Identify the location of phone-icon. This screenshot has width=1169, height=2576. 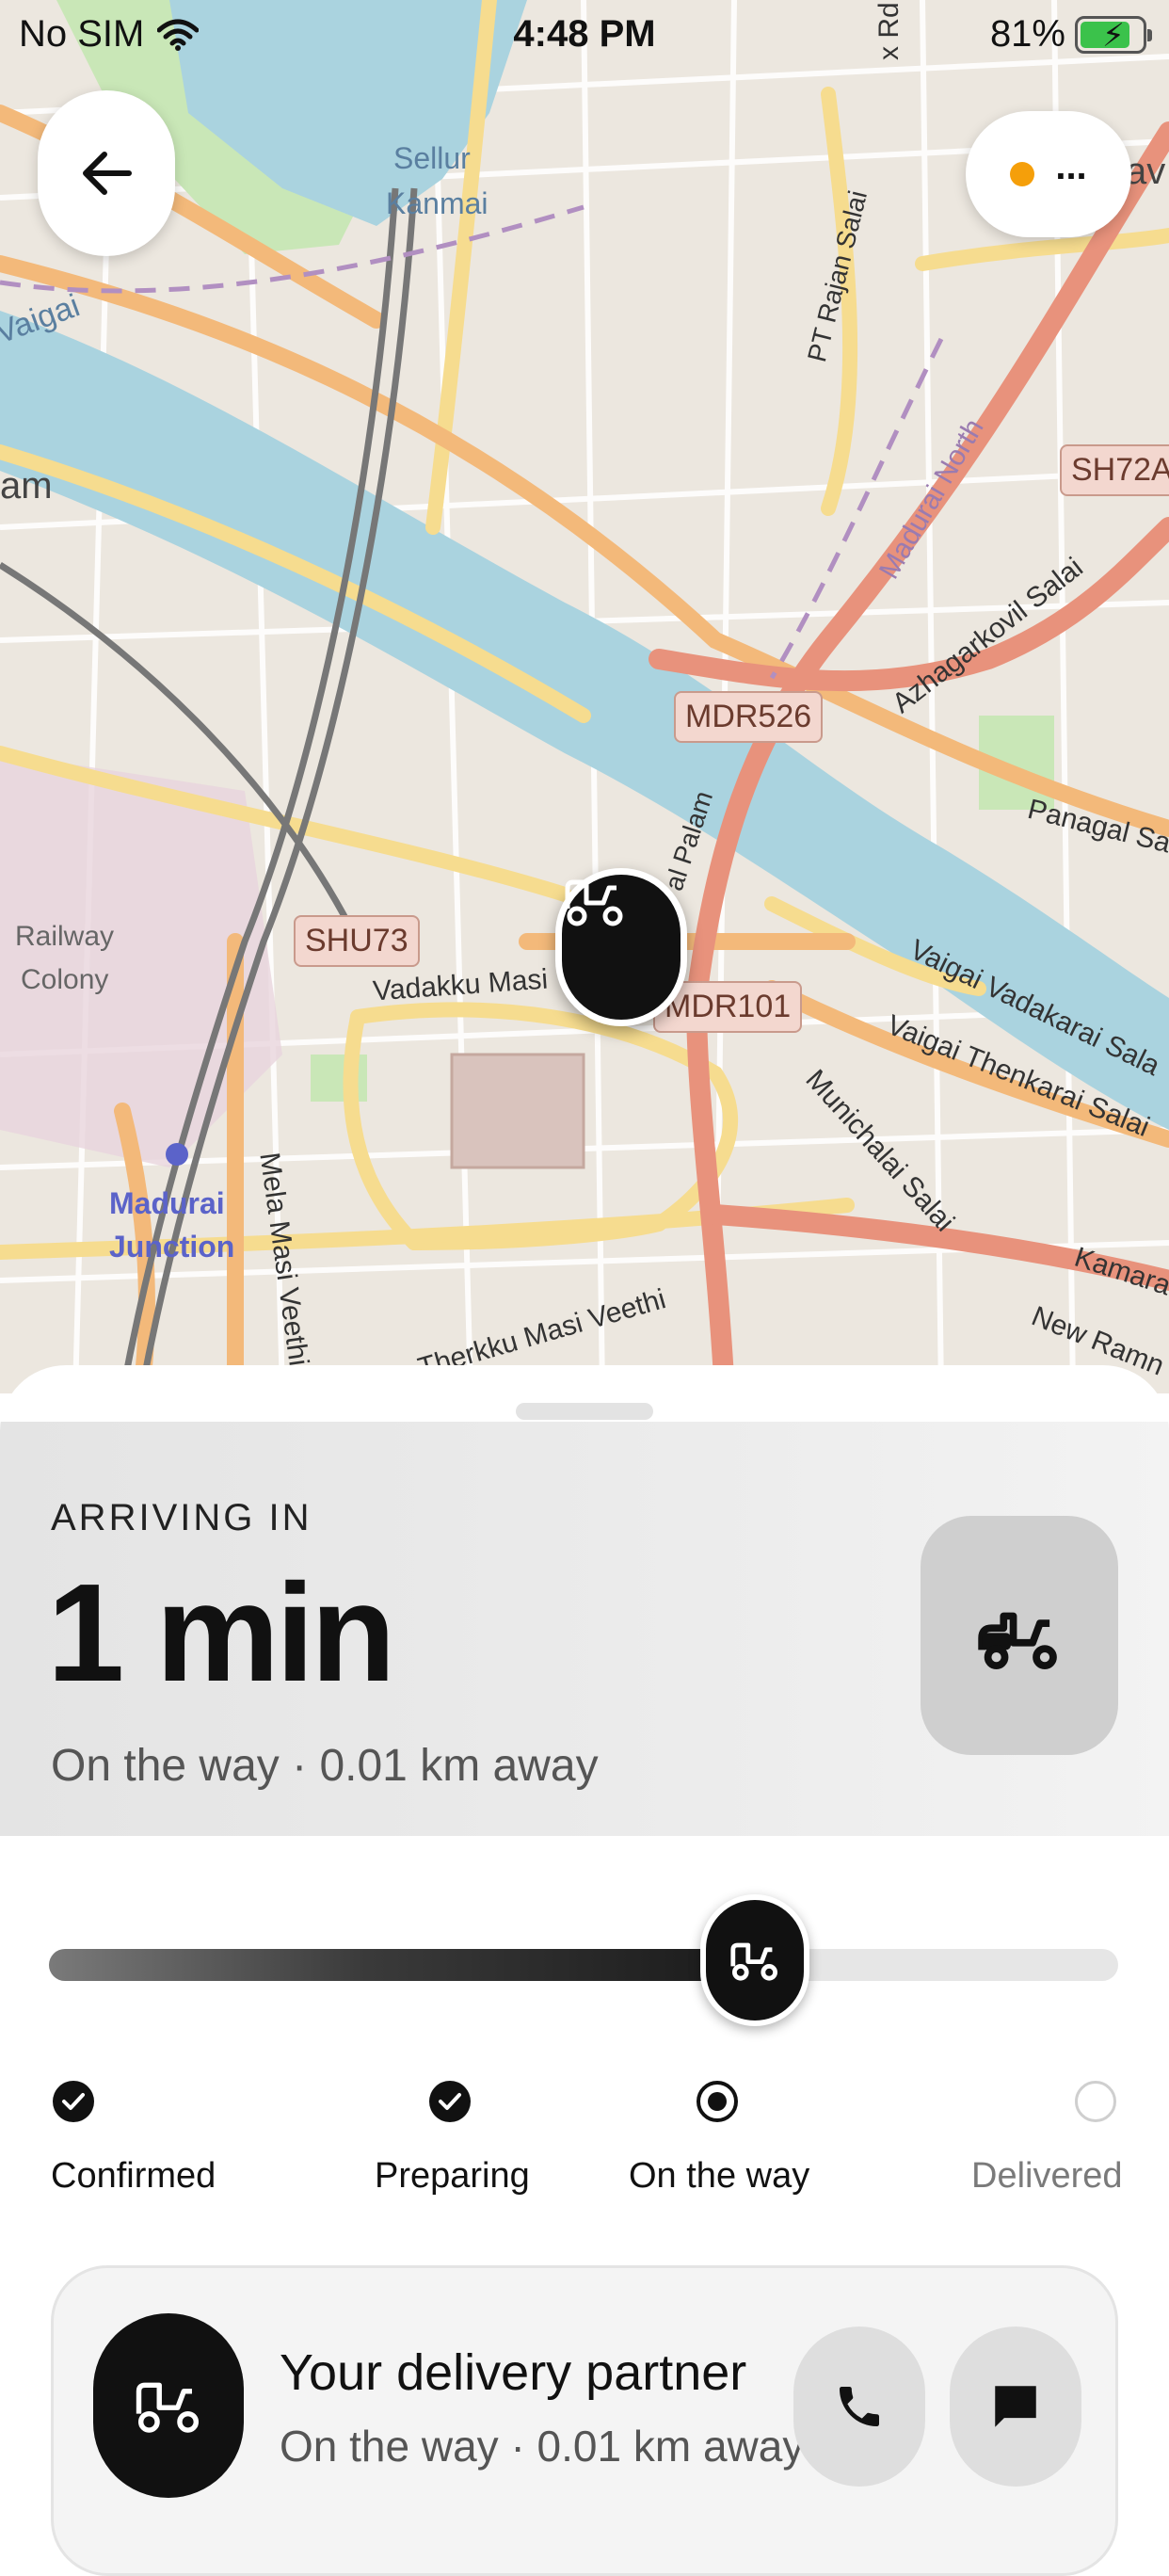
(859, 2406).